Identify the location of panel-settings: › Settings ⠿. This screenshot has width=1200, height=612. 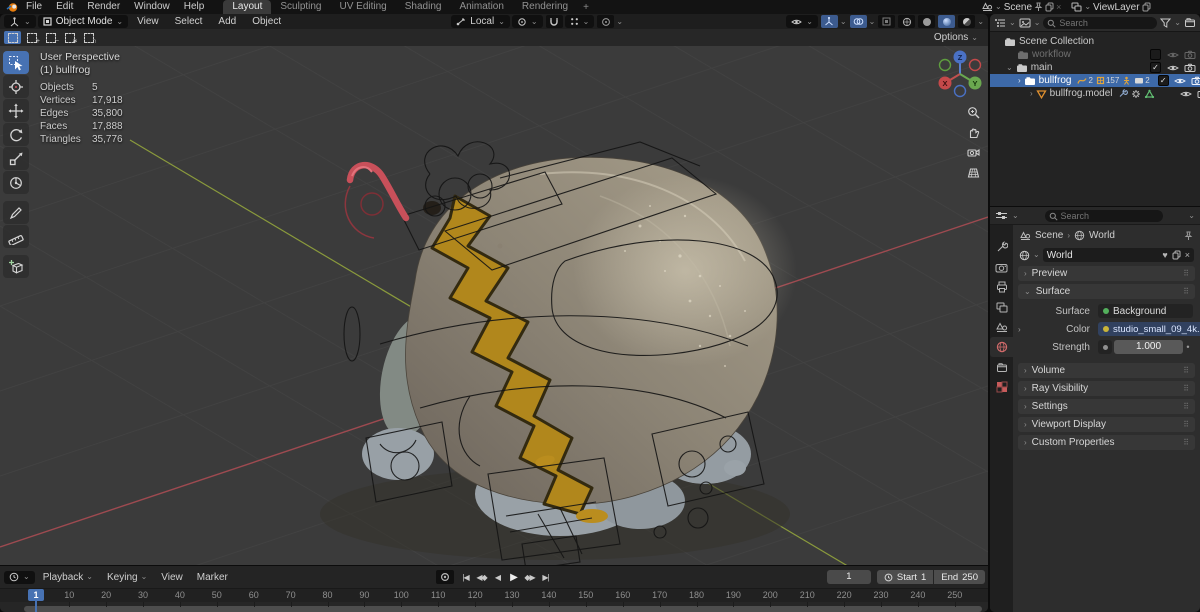
(1106, 406).